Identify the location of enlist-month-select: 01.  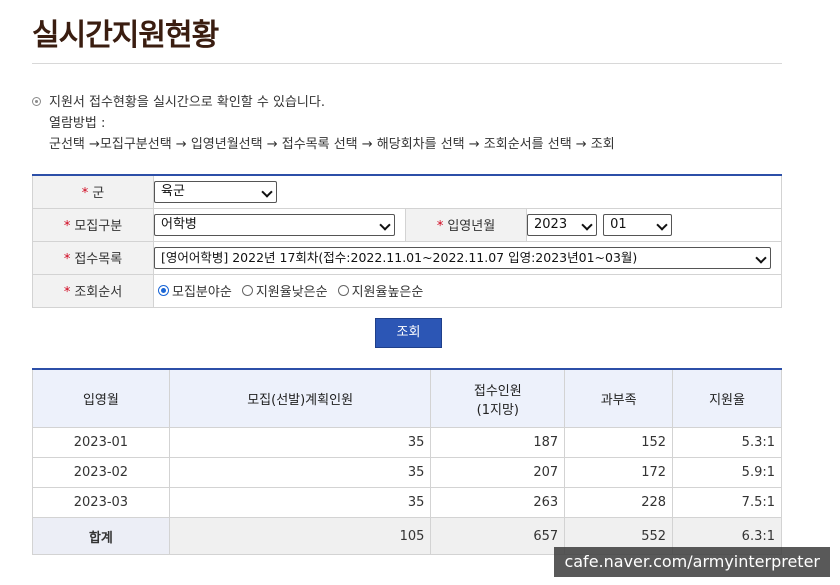
(638, 224).